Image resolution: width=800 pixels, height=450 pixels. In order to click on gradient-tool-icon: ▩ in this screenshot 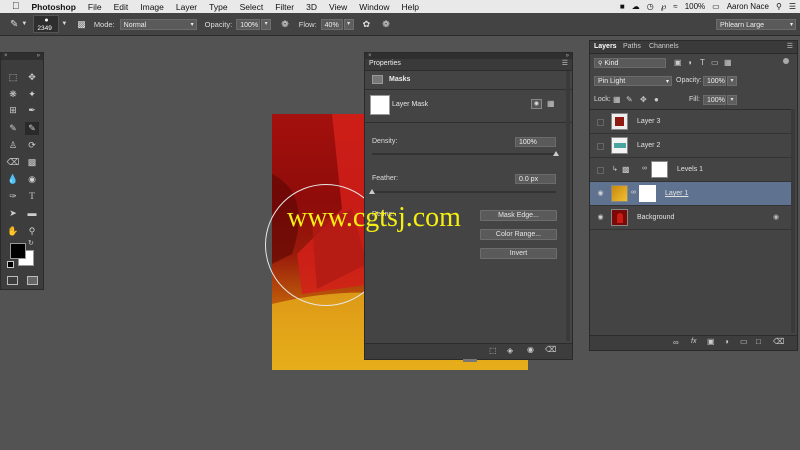, I will do `click(32, 162)`.